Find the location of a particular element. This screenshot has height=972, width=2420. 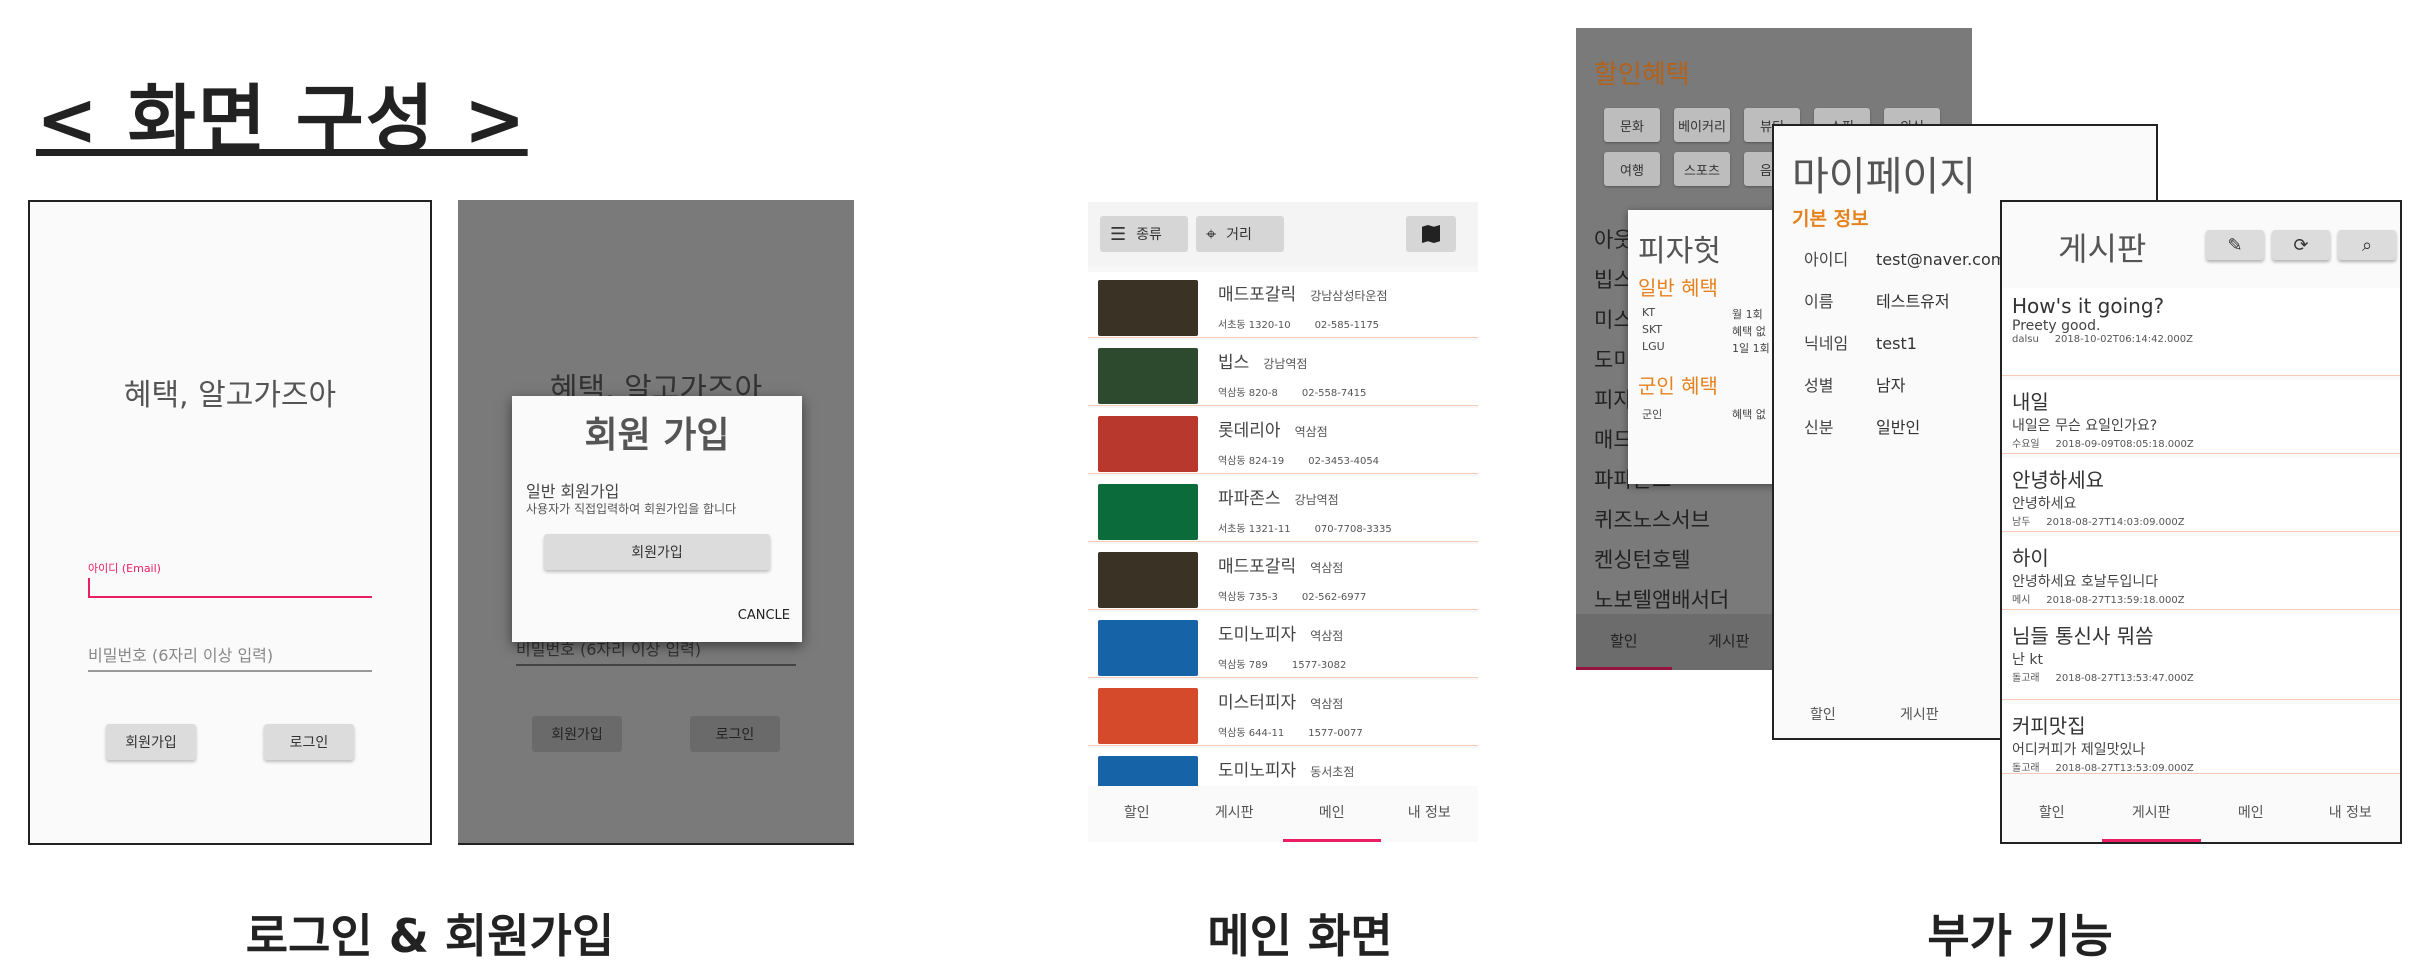

mypage-tab-board: 게시판 is located at coordinates (1919, 714).